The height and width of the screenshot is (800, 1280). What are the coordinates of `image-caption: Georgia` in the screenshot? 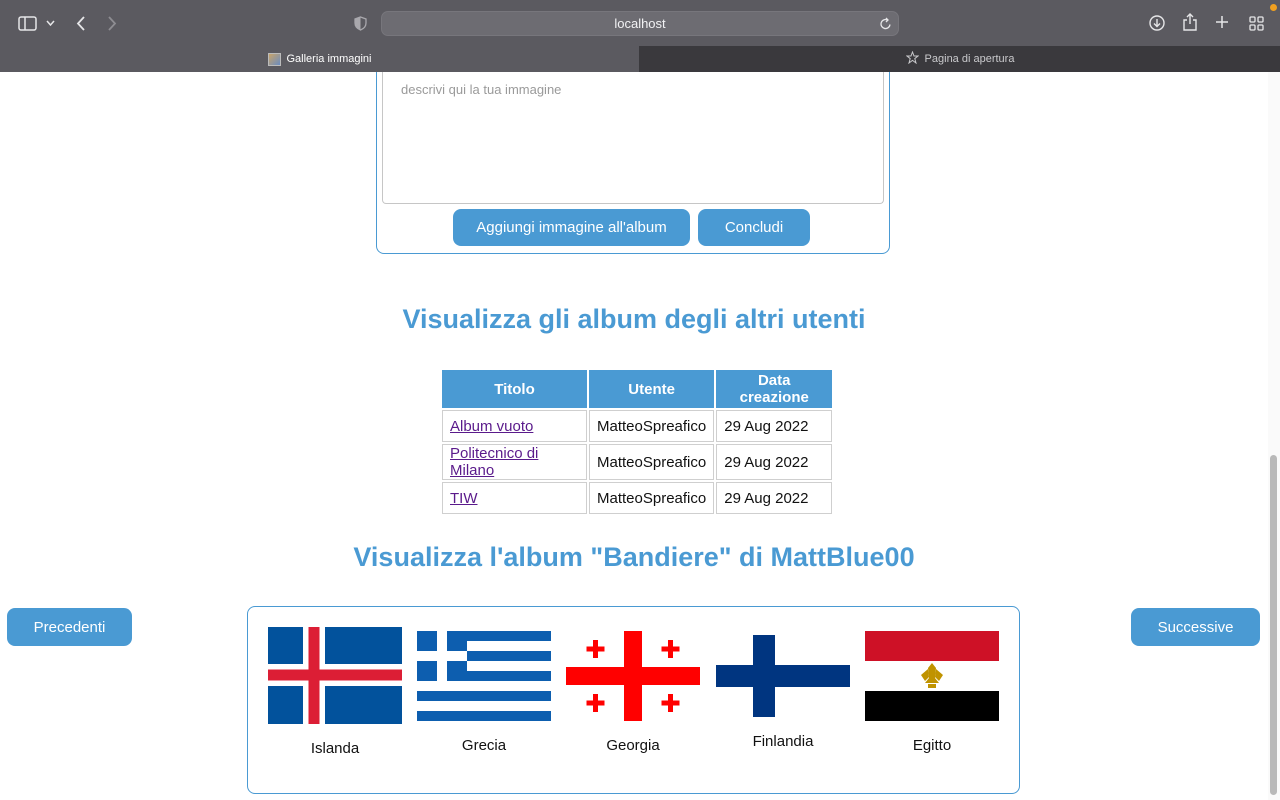 It's located at (633, 745).